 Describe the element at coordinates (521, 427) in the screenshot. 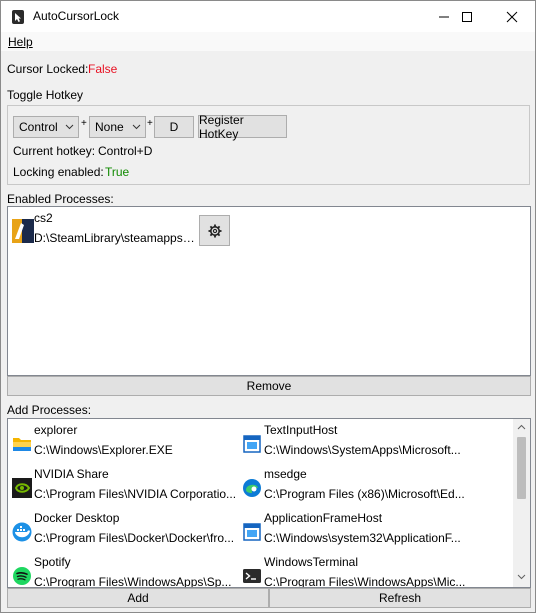

I see `scroll-up-arrow-icon` at that location.